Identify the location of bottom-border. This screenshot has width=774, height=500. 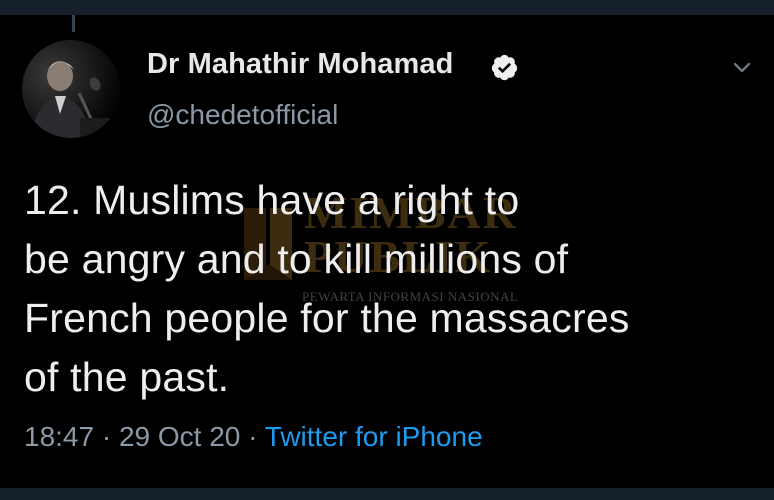
(387, 494).